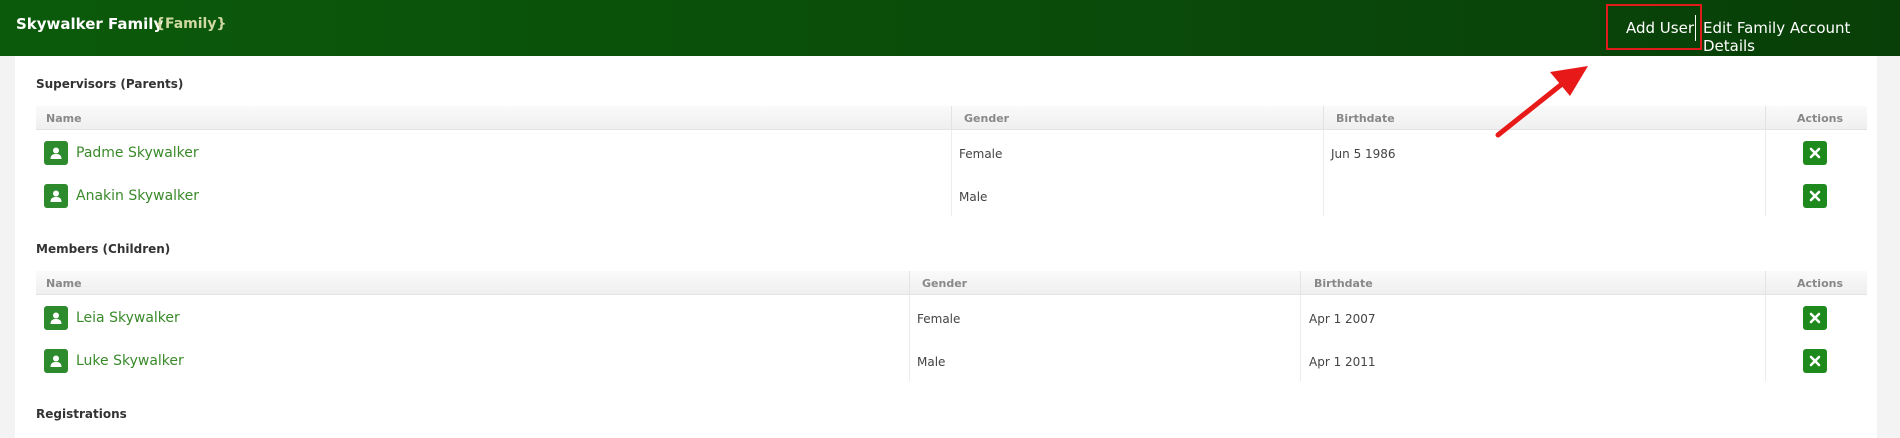 The width and height of the screenshot is (1900, 438). What do you see at coordinates (1342, 362) in the screenshot?
I see `birthdate-cell: Apr 1 2011` at bounding box center [1342, 362].